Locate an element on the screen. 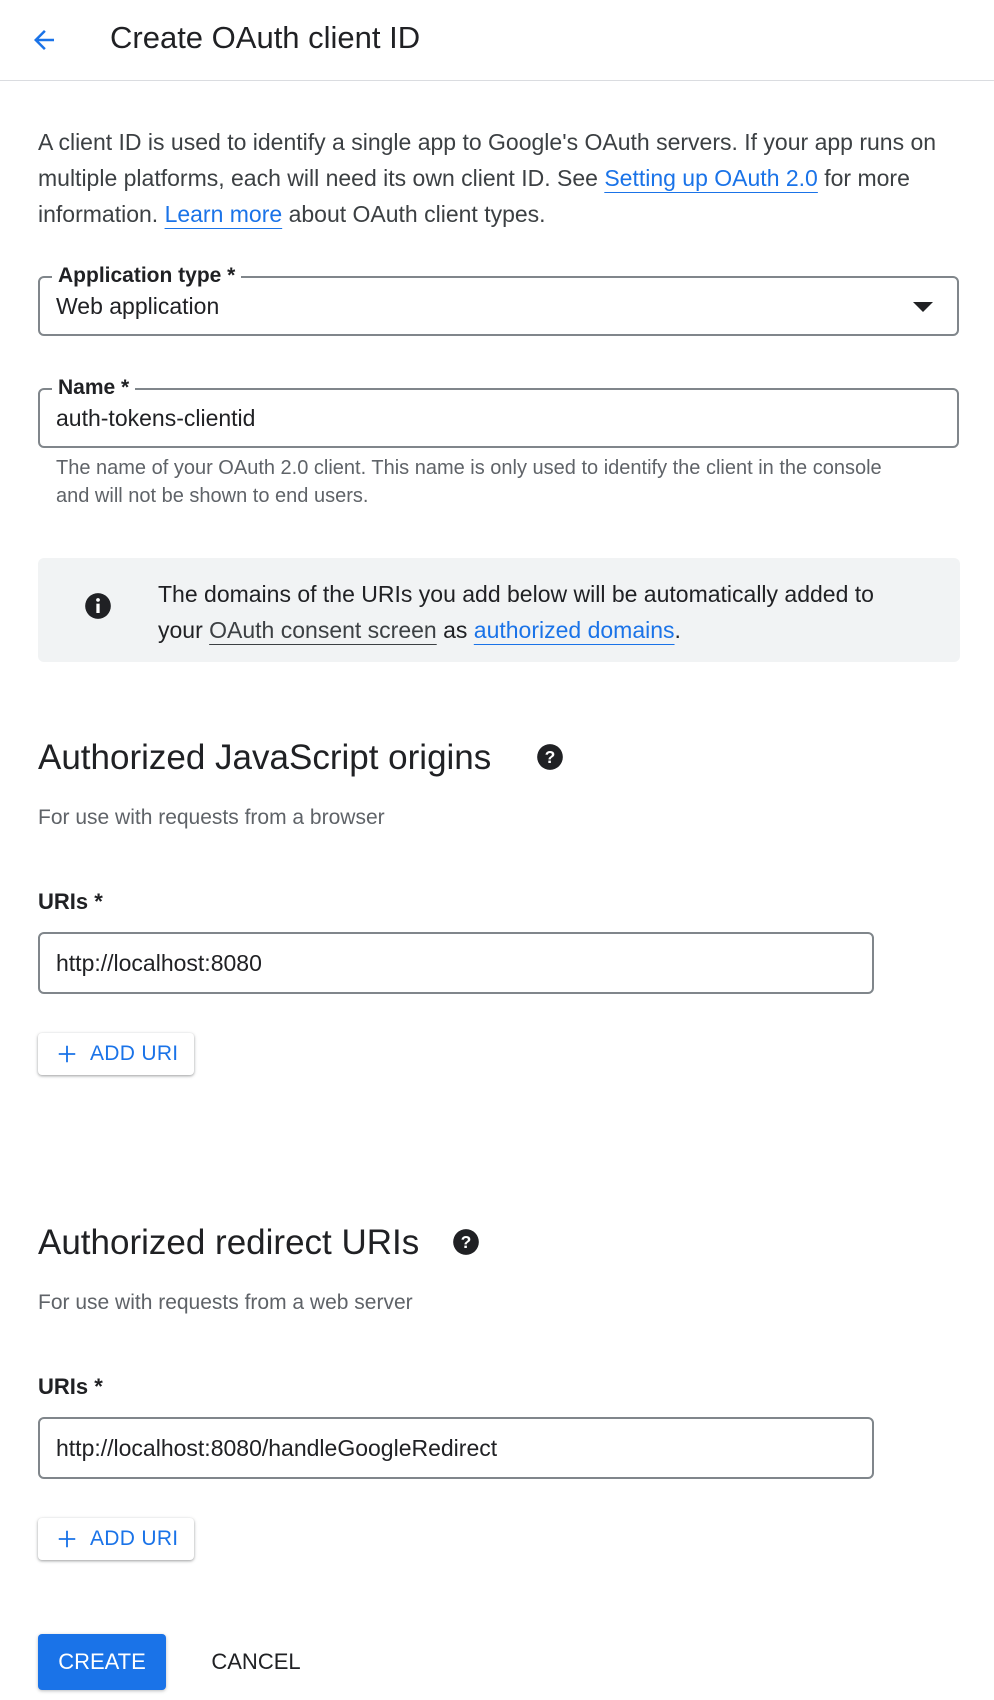  application-type-value: Web application is located at coordinates (138, 306).